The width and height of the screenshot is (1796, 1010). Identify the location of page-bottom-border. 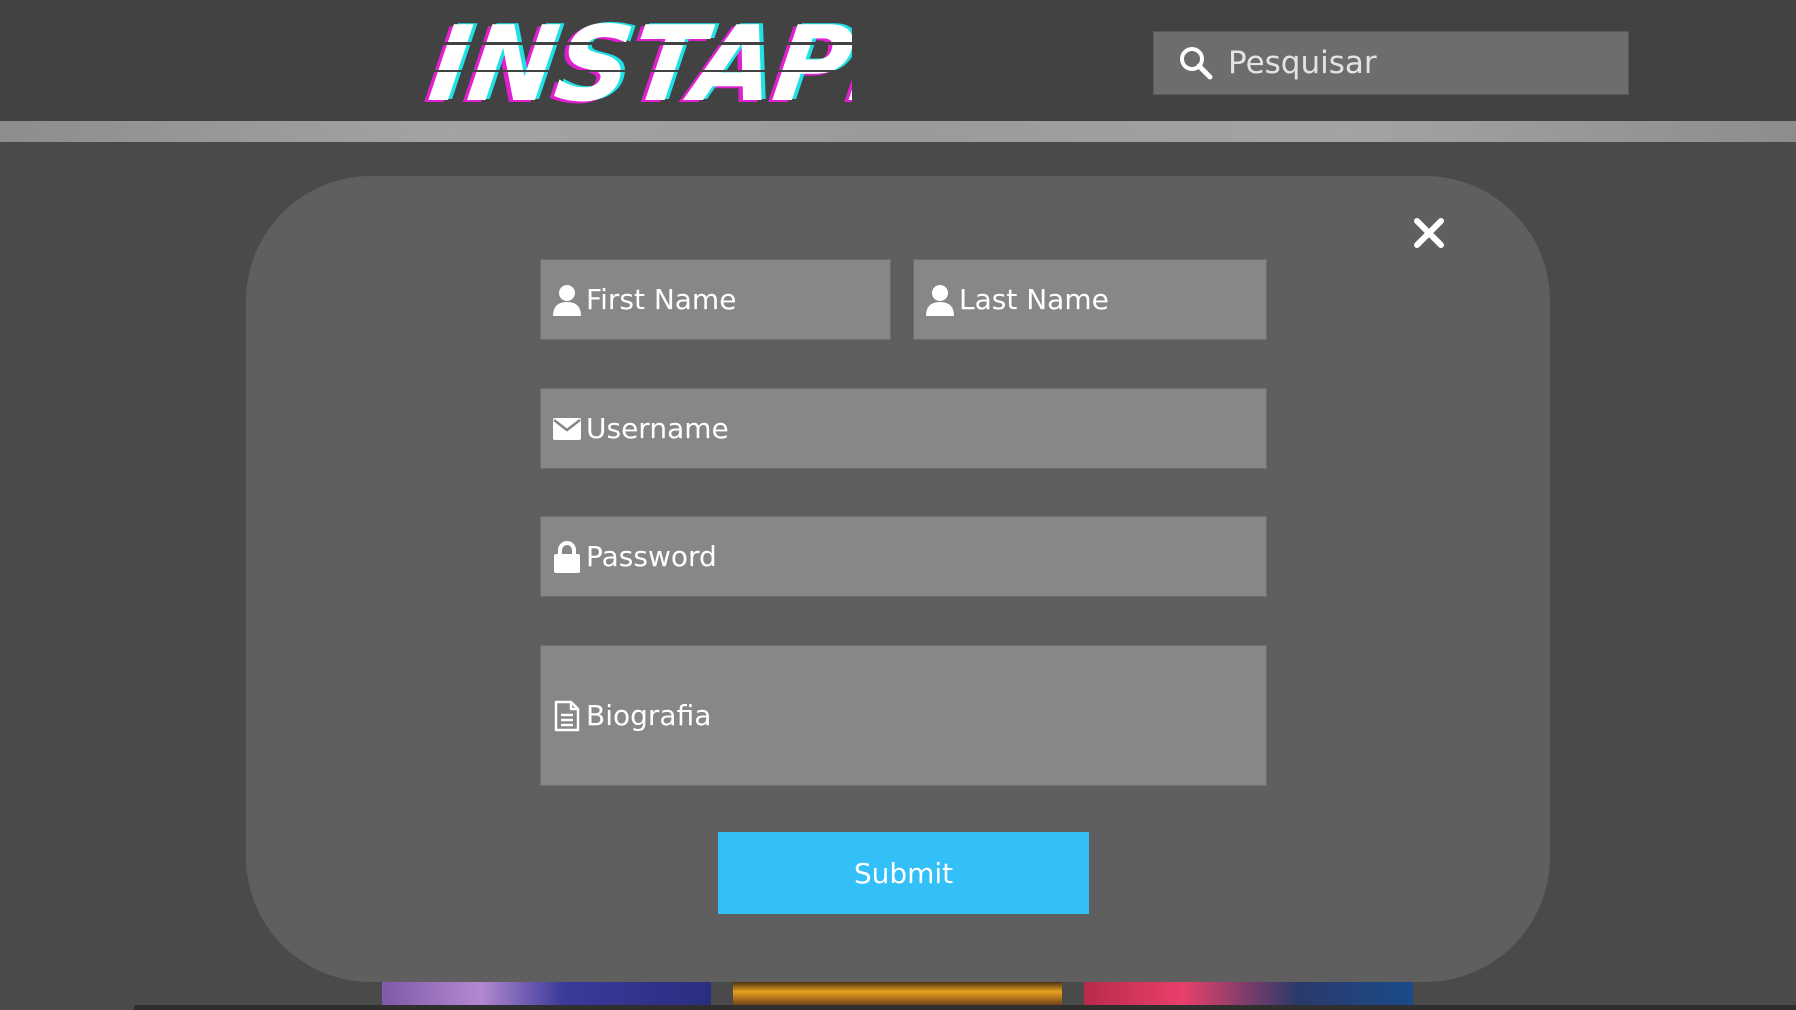
(965, 1007).